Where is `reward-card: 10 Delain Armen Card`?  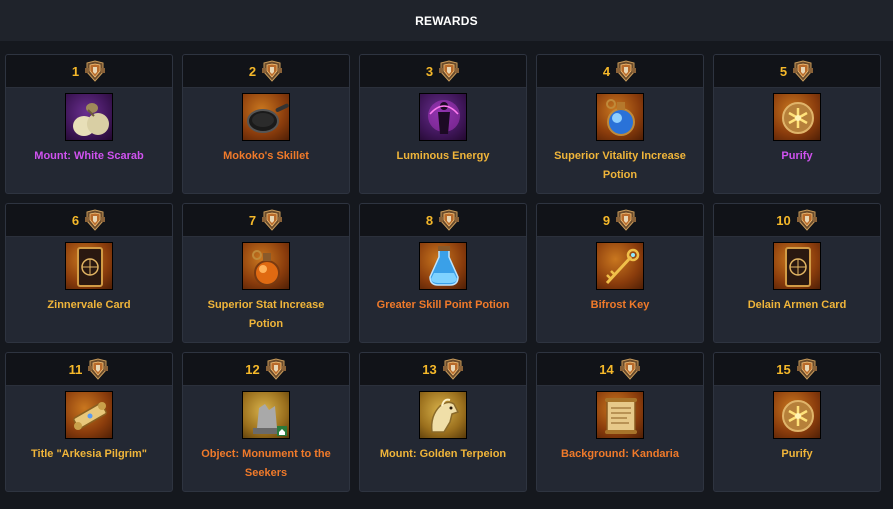
reward-card: 10 Delain Armen Card is located at coordinates (797, 273).